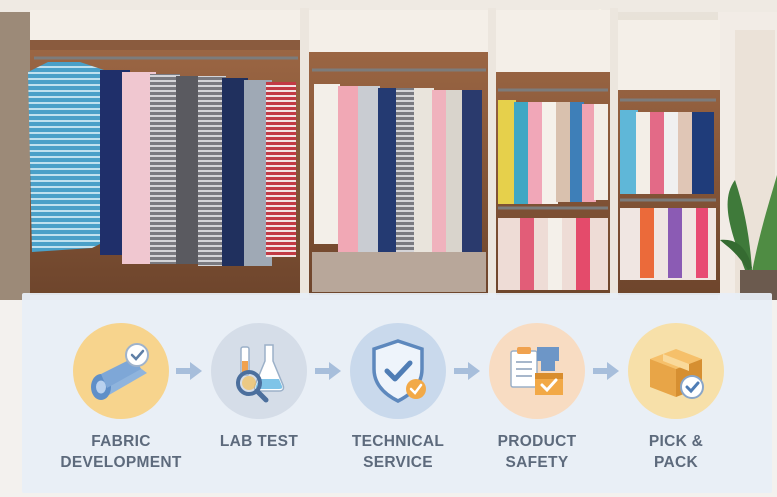  What do you see at coordinates (260, 373) in the screenshot?
I see `lab-flask-icon` at bounding box center [260, 373].